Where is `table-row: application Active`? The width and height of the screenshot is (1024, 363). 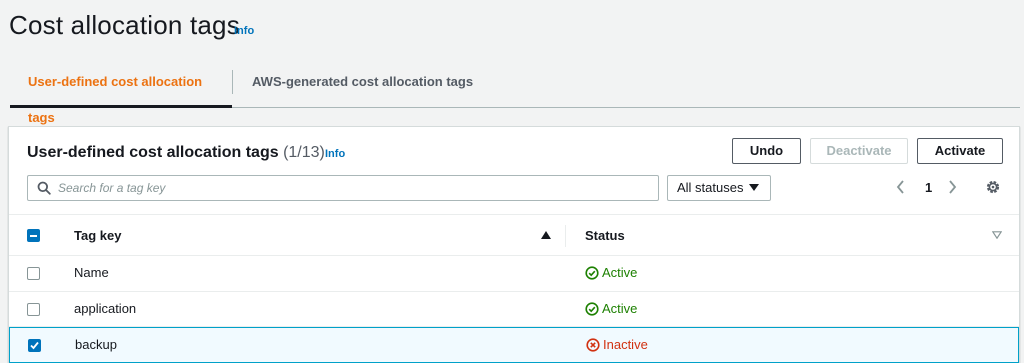 table-row: application Active is located at coordinates (514, 309).